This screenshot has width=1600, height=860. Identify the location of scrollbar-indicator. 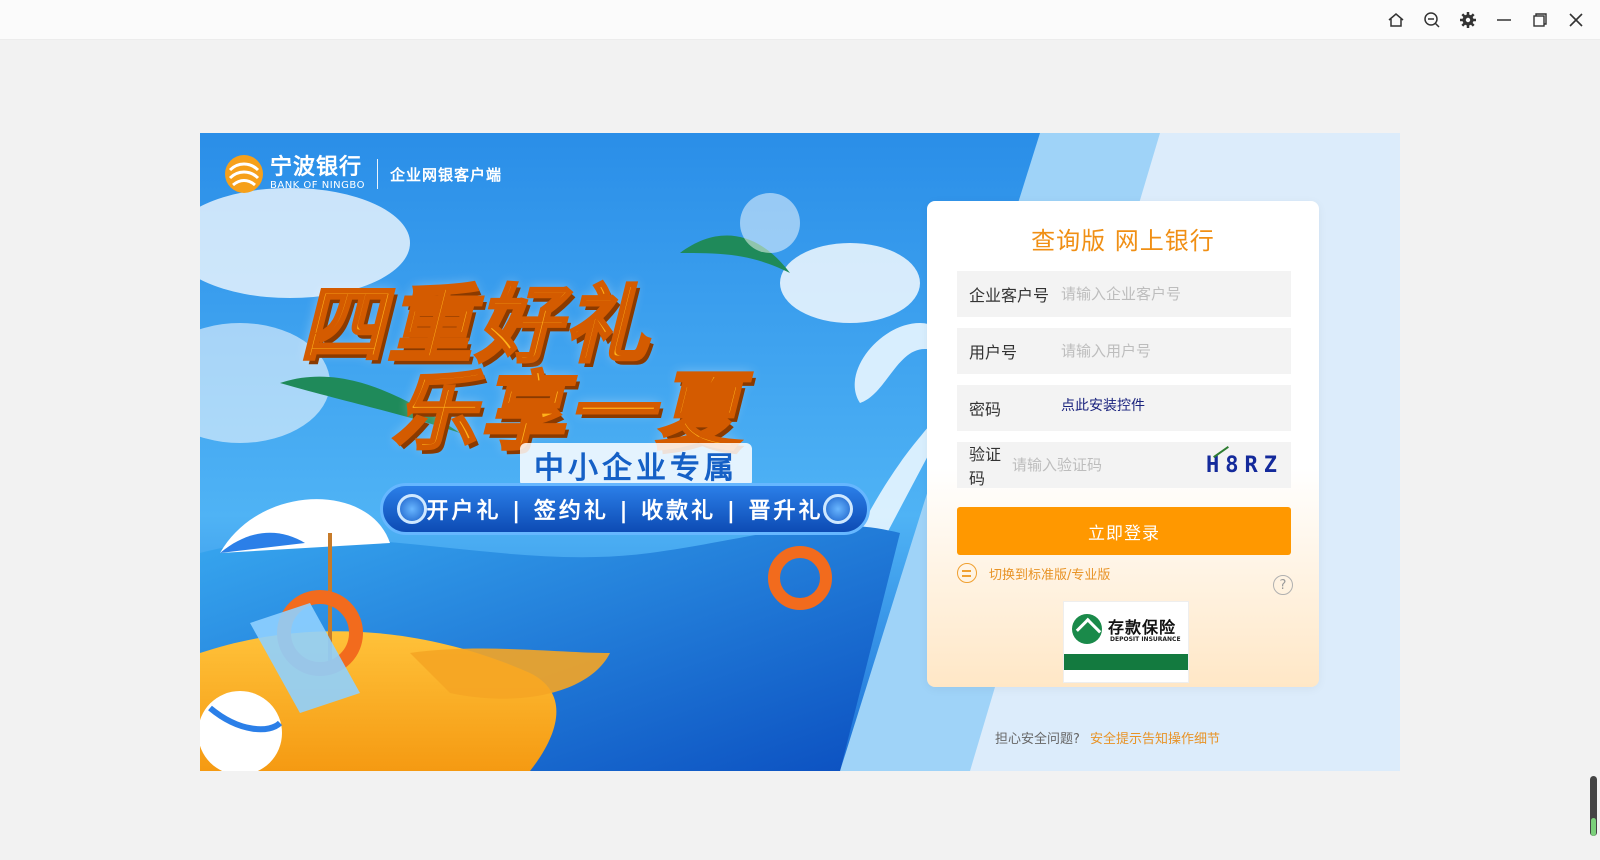
(1593, 827).